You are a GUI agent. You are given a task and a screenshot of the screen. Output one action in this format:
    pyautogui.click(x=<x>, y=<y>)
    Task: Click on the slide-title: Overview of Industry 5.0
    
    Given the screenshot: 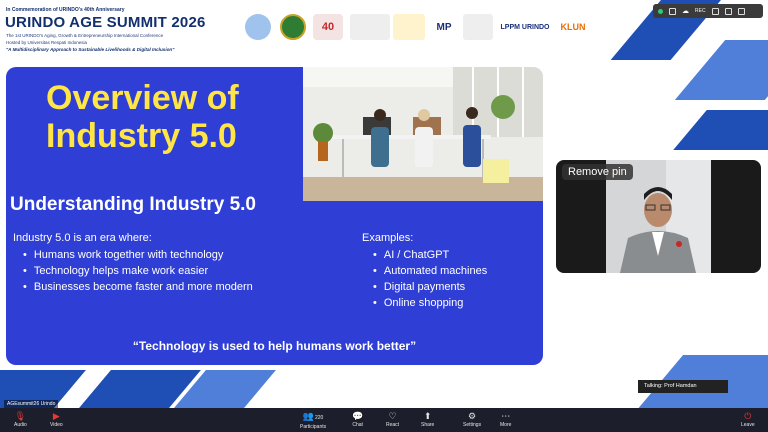 What is the action you would take?
    pyautogui.click(x=142, y=117)
    